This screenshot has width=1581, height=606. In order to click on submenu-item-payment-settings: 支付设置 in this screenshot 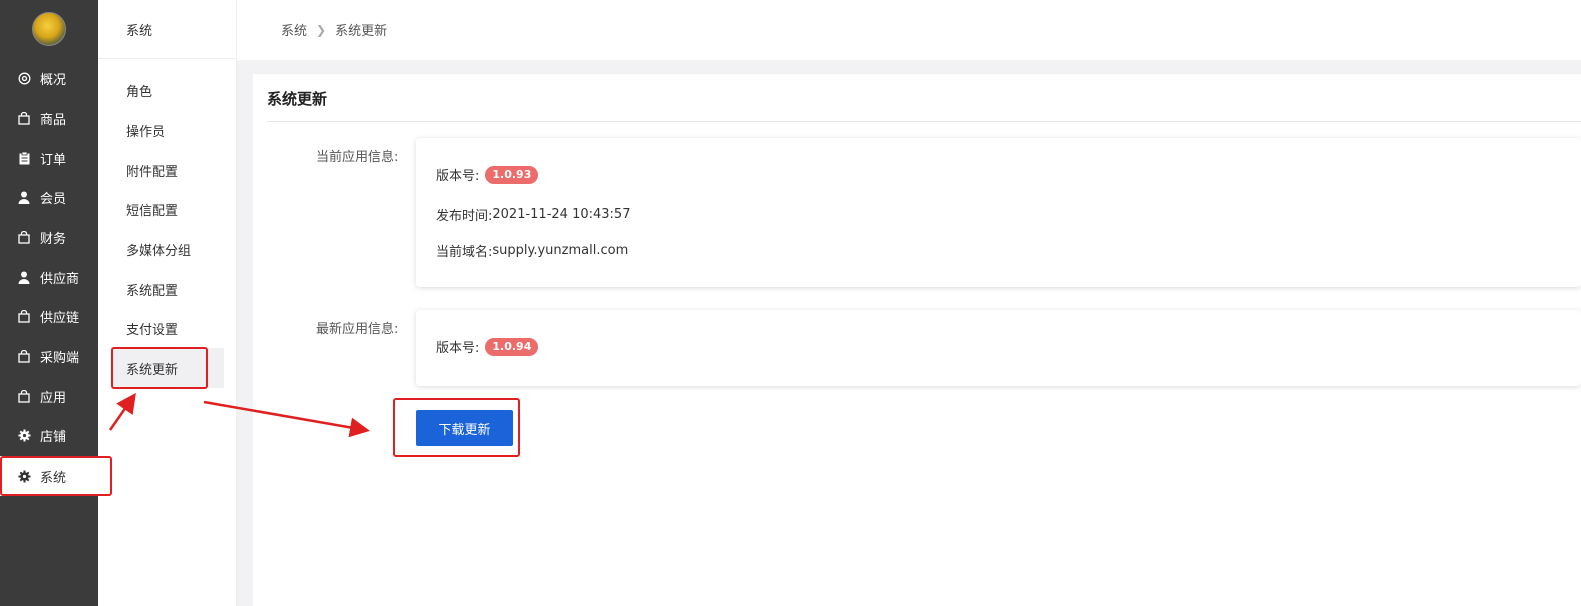, I will do `click(167, 328)`.